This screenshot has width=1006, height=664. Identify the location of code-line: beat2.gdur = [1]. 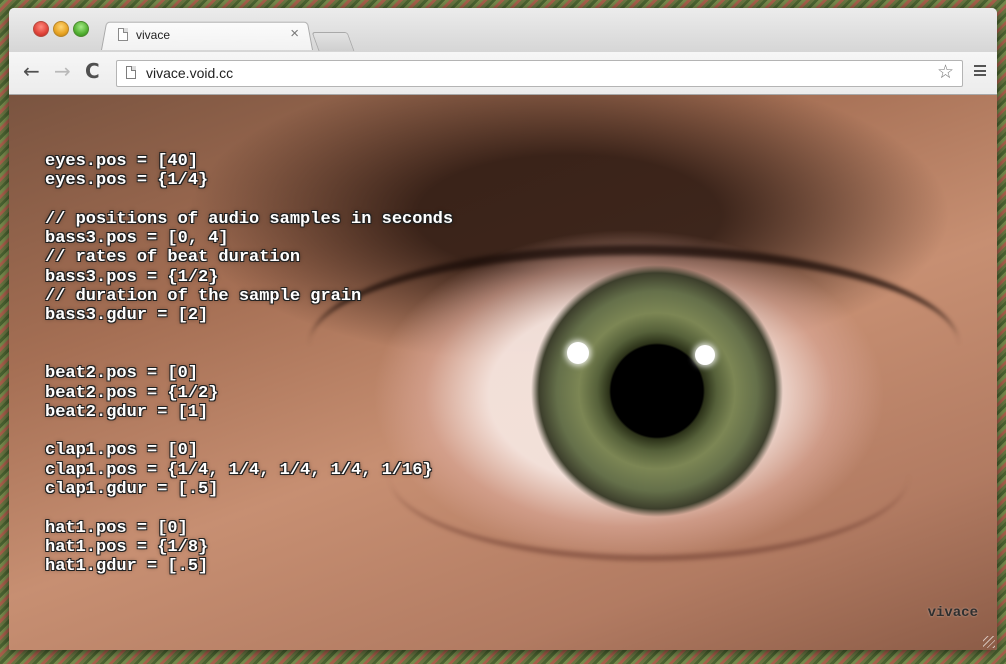
(127, 412).